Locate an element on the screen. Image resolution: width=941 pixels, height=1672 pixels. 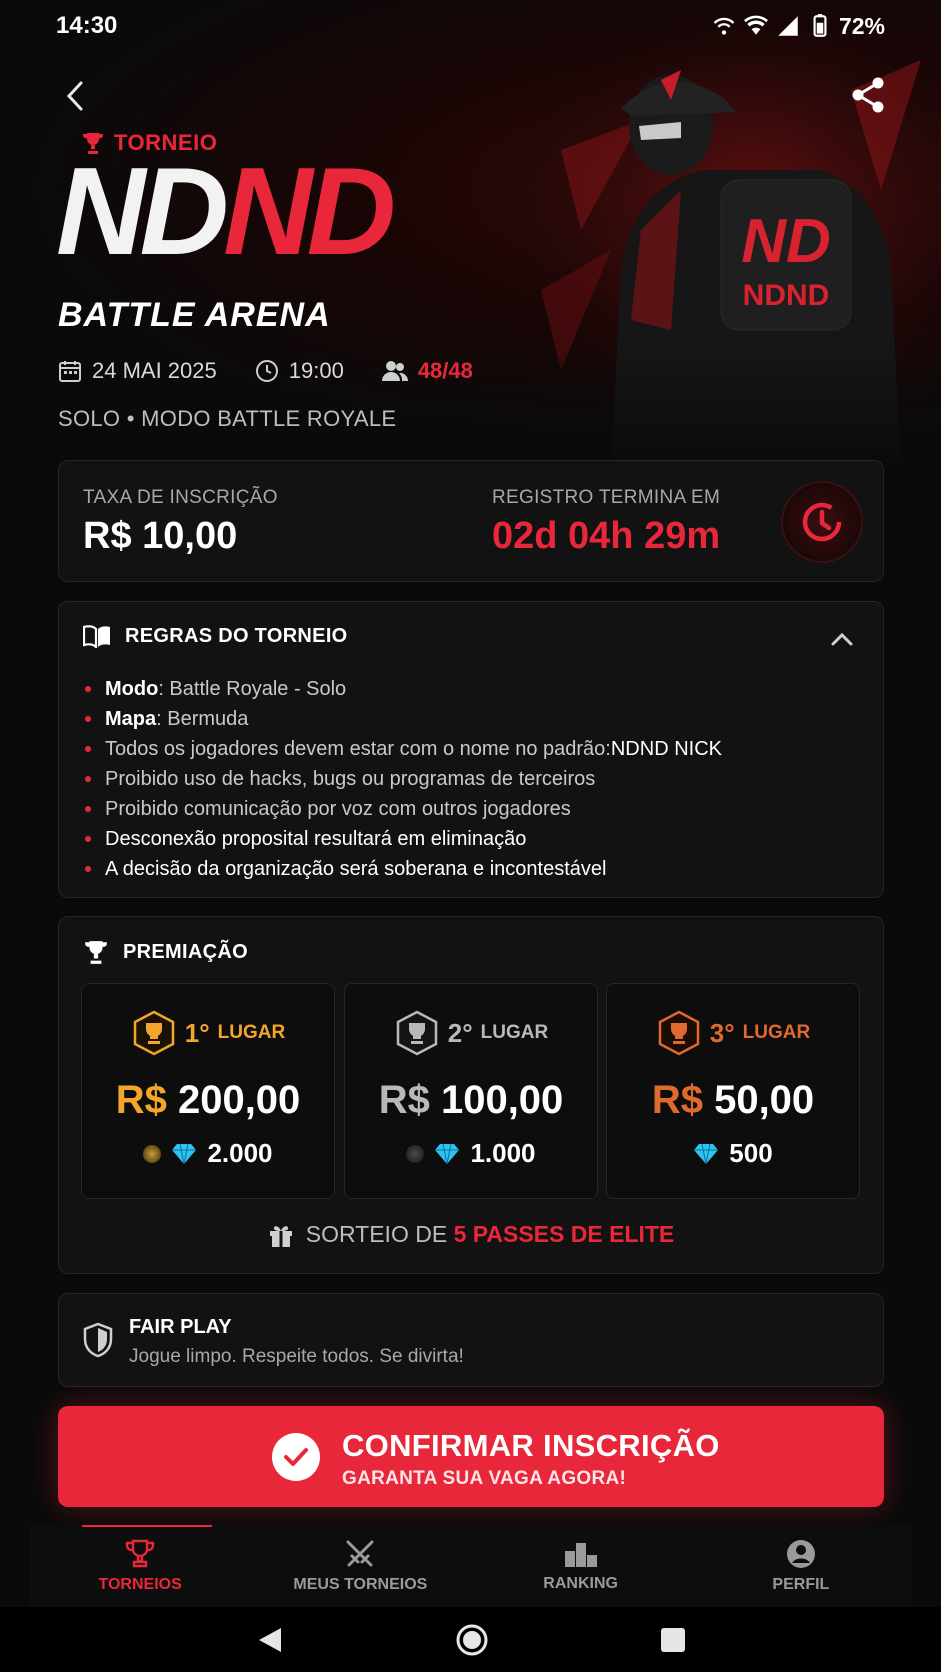
home-circle-icon is located at coordinates (472, 1640).